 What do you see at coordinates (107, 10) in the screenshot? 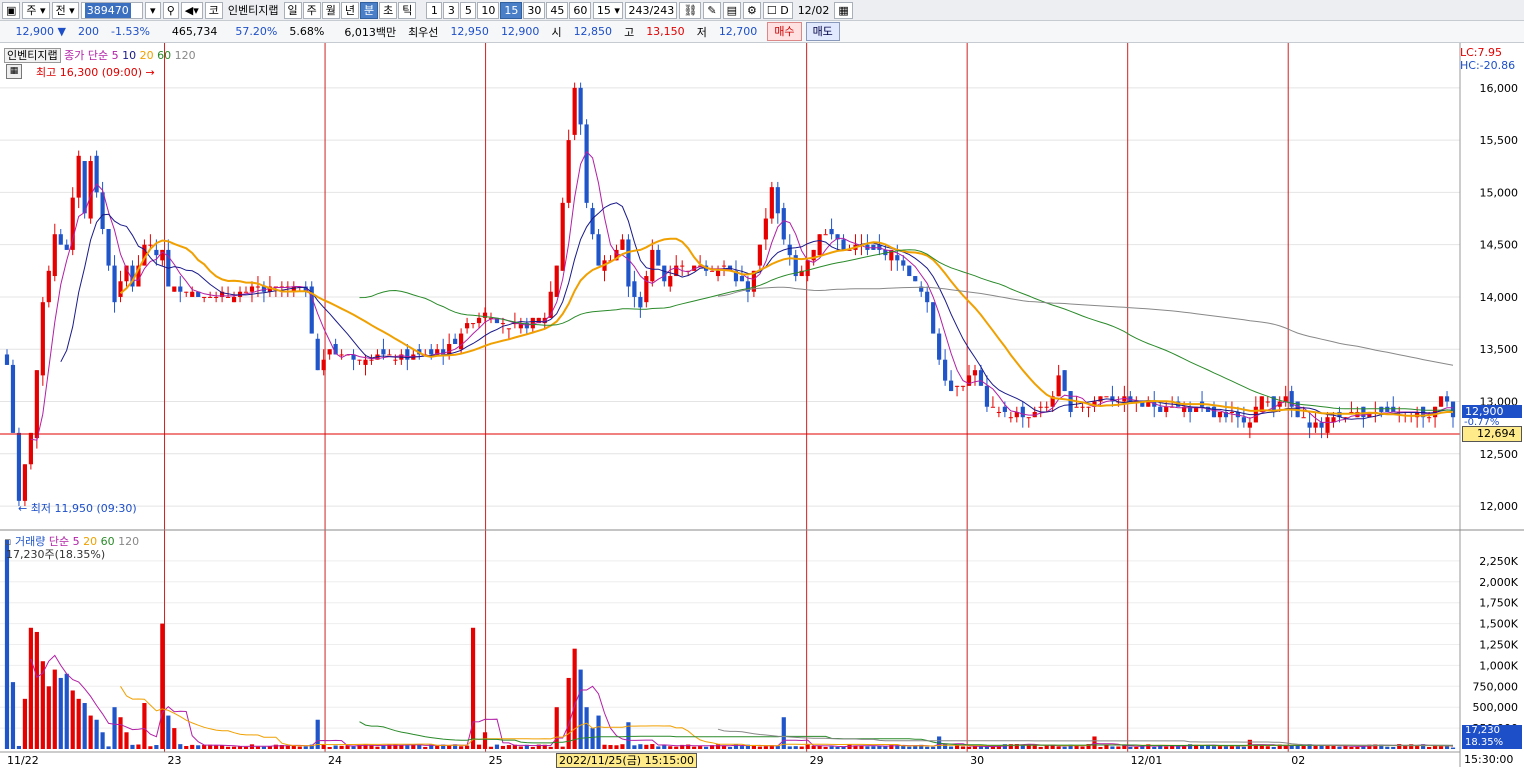
I see `code-value: 389470` at bounding box center [107, 10].